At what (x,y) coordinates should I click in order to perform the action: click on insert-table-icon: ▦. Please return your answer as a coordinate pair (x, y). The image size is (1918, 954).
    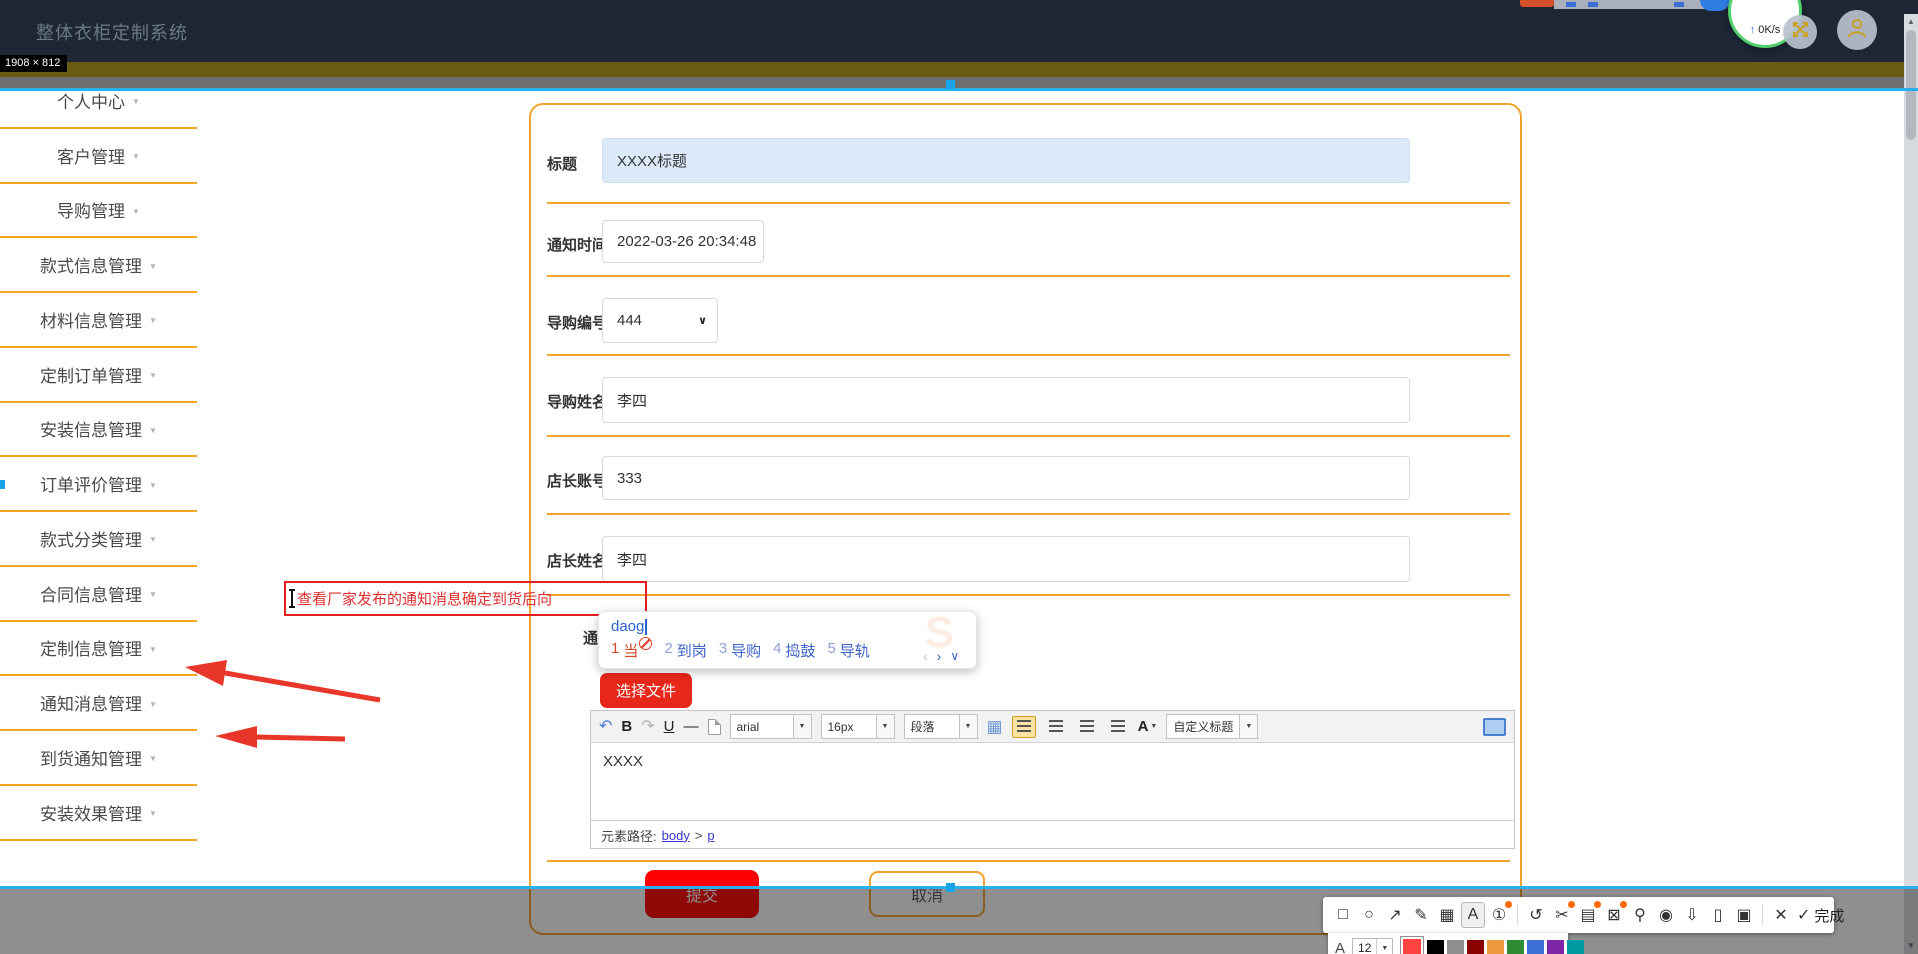
    Looking at the image, I should click on (995, 727).